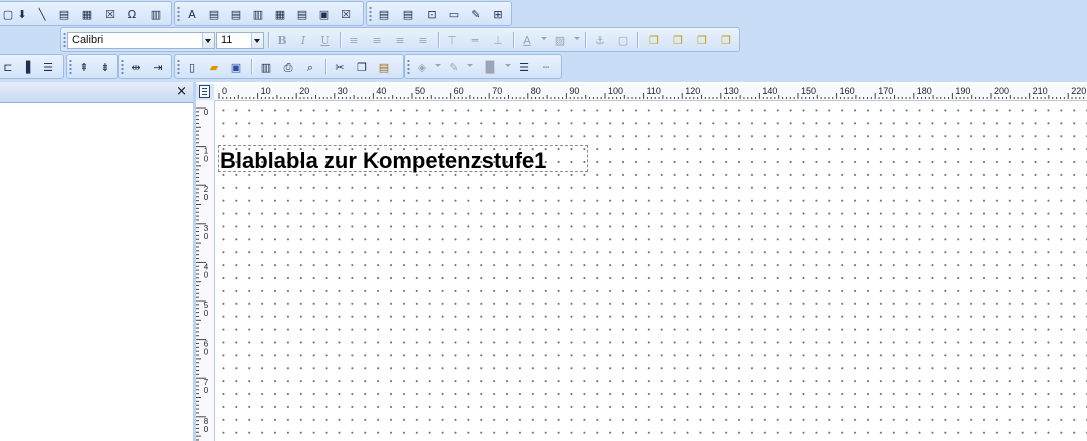 Image resolution: width=1087 pixels, height=441 pixels. Describe the element at coordinates (48, 67) in the screenshot. I see `same-width-icon: ☰` at that location.